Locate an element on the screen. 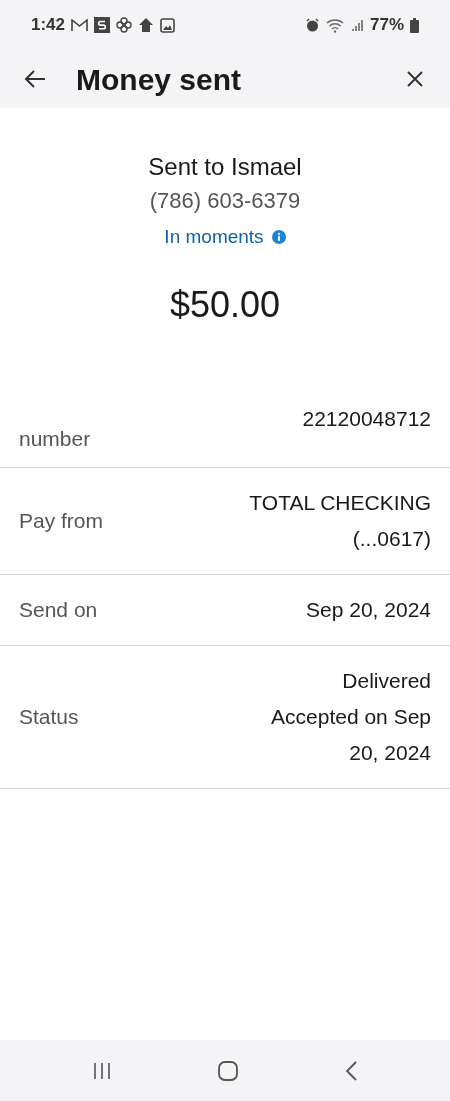  detail-value: (...0617) is located at coordinates (391, 538).